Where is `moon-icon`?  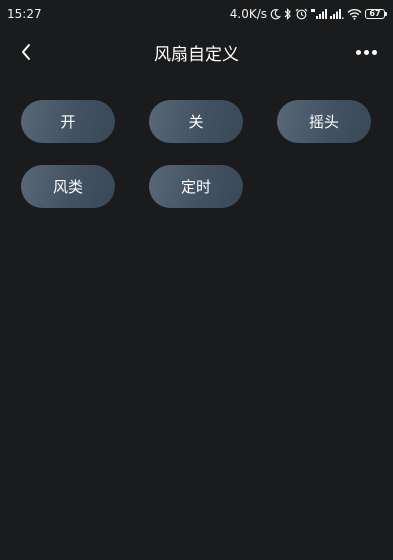
moon-icon is located at coordinates (275, 14).